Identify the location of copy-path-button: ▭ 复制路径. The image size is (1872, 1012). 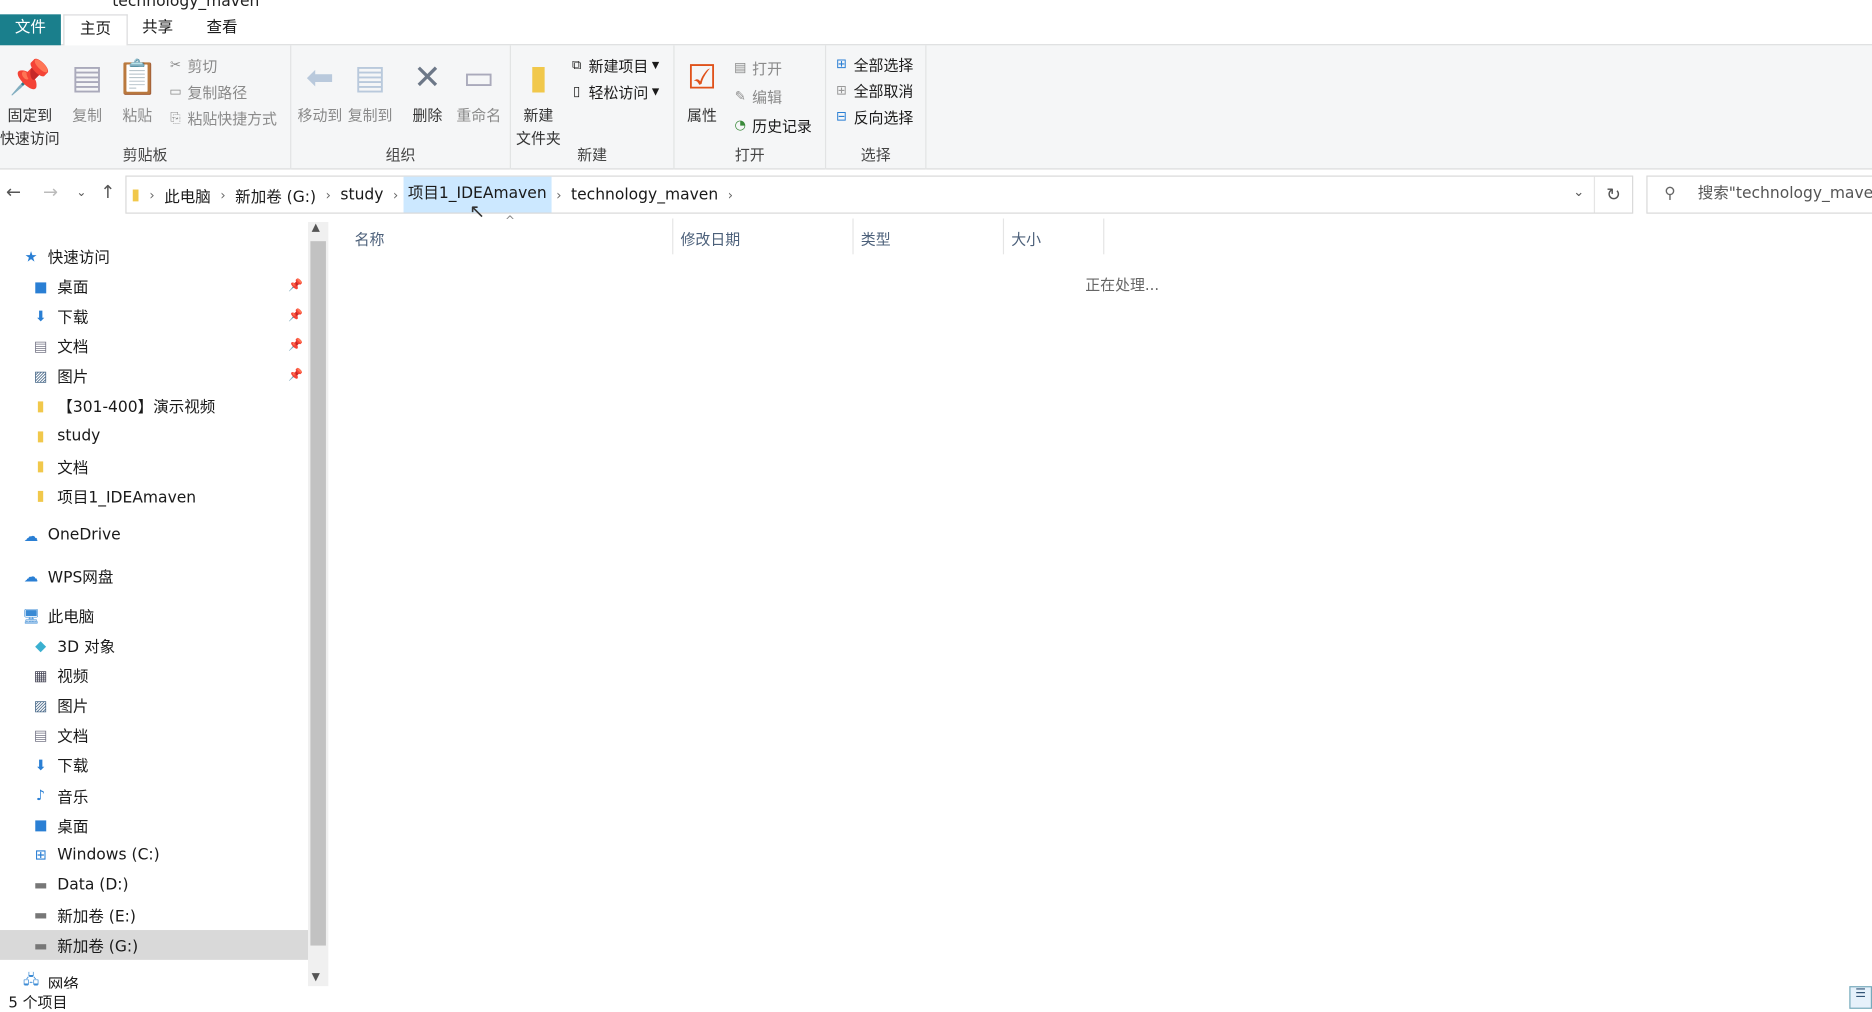
(207, 91).